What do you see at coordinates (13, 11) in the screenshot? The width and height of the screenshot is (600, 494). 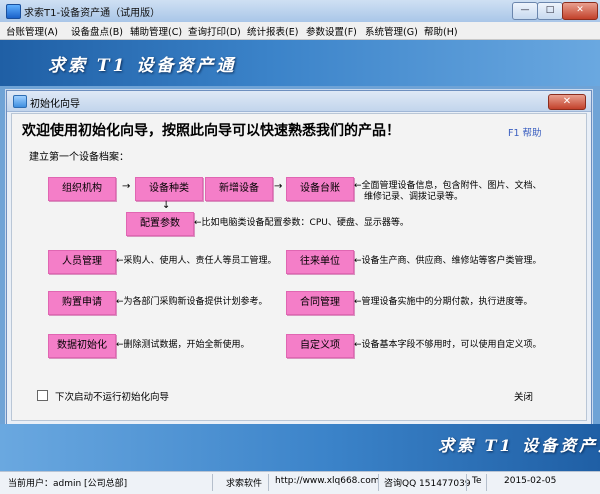 I see `app-icon` at bounding box center [13, 11].